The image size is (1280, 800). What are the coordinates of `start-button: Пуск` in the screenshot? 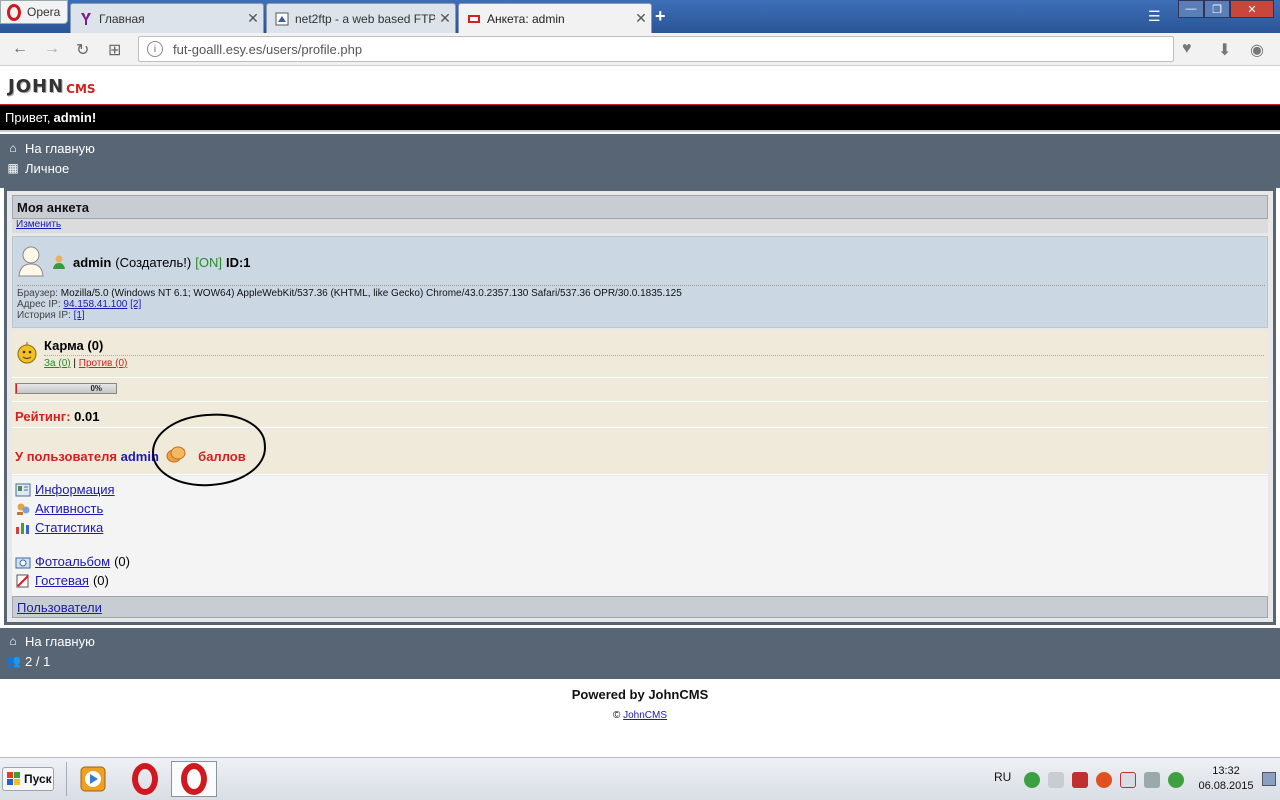 It's located at (28, 779).